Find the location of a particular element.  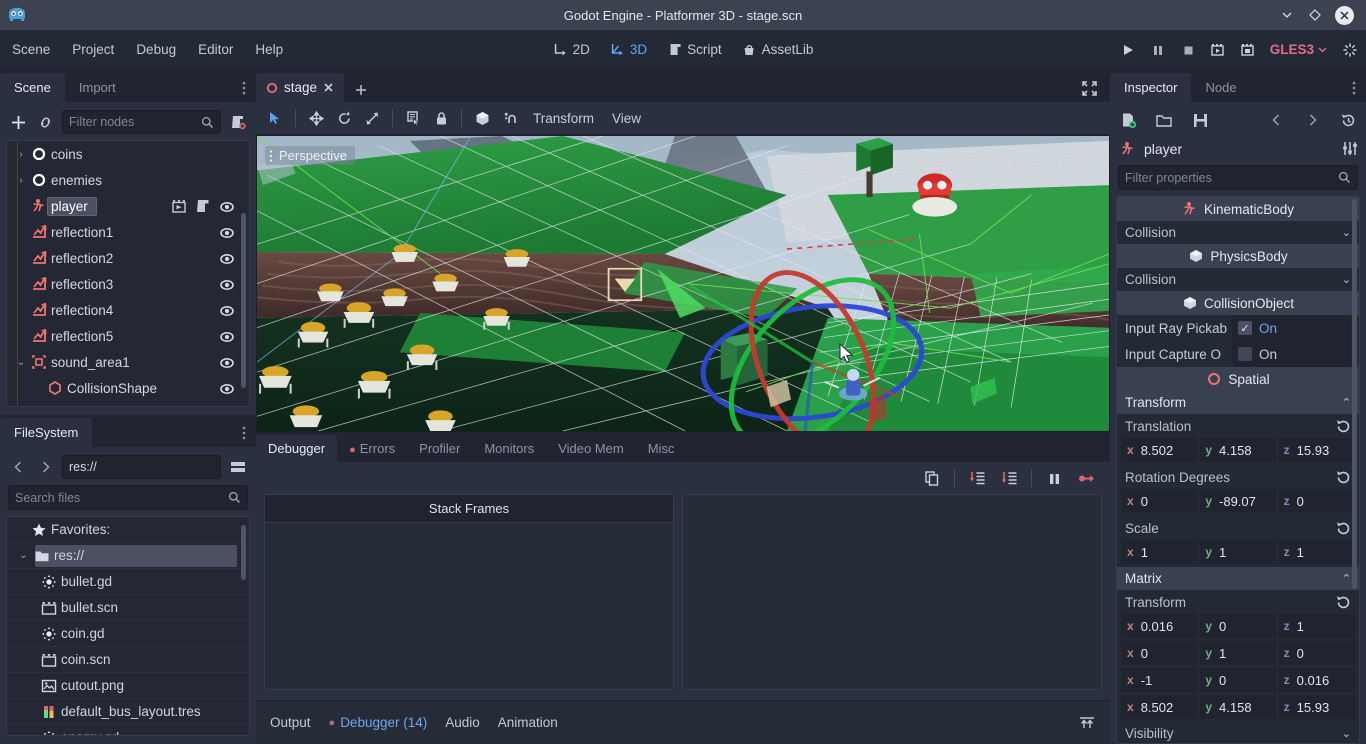

bottom-tab-animation: Animation is located at coordinates (528, 722).